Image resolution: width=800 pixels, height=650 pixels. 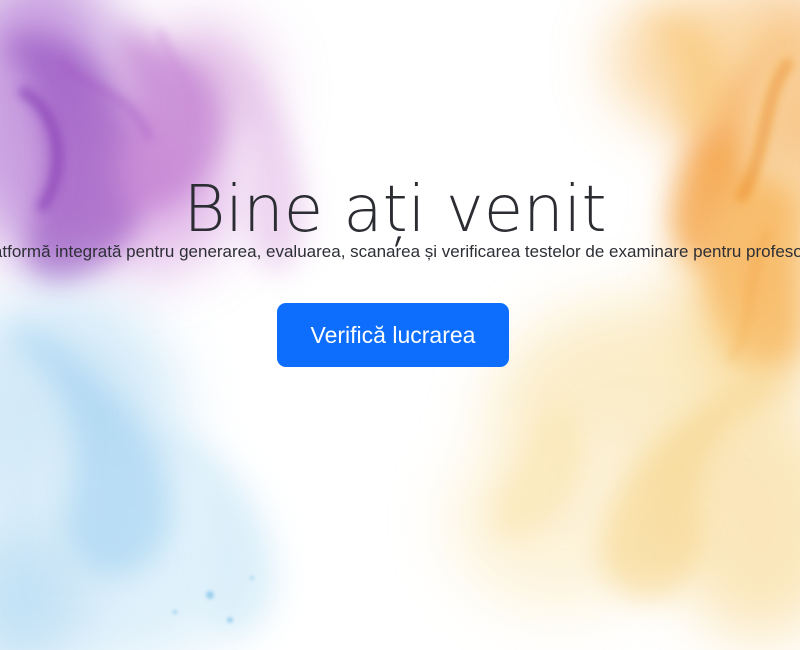 I want to click on check-paper-button: Verifică lucrarea, so click(x=393, y=335).